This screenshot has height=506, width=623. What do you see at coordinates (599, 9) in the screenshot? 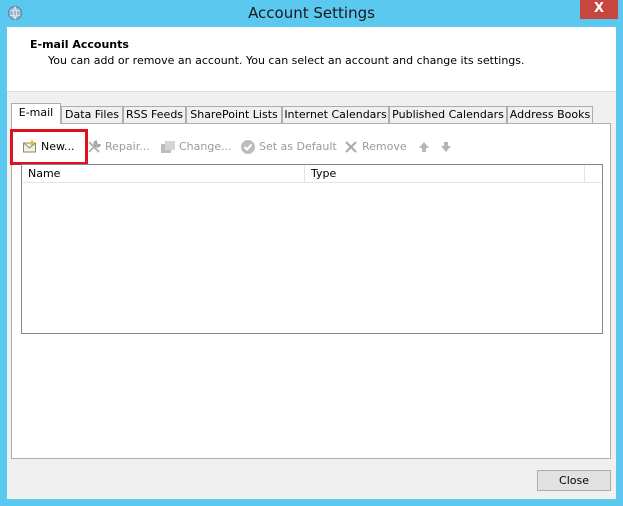
I see `window-close-button: X` at bounding box center [599, 9].